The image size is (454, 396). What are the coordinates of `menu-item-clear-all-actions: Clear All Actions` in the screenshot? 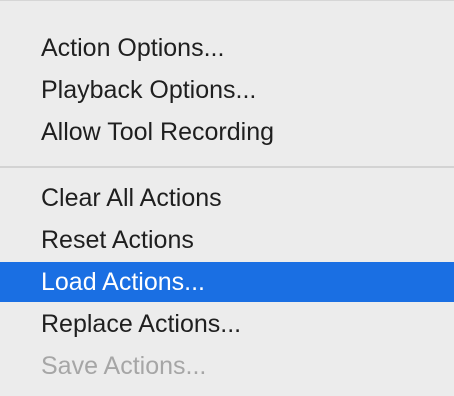 It's located at (227, 198).